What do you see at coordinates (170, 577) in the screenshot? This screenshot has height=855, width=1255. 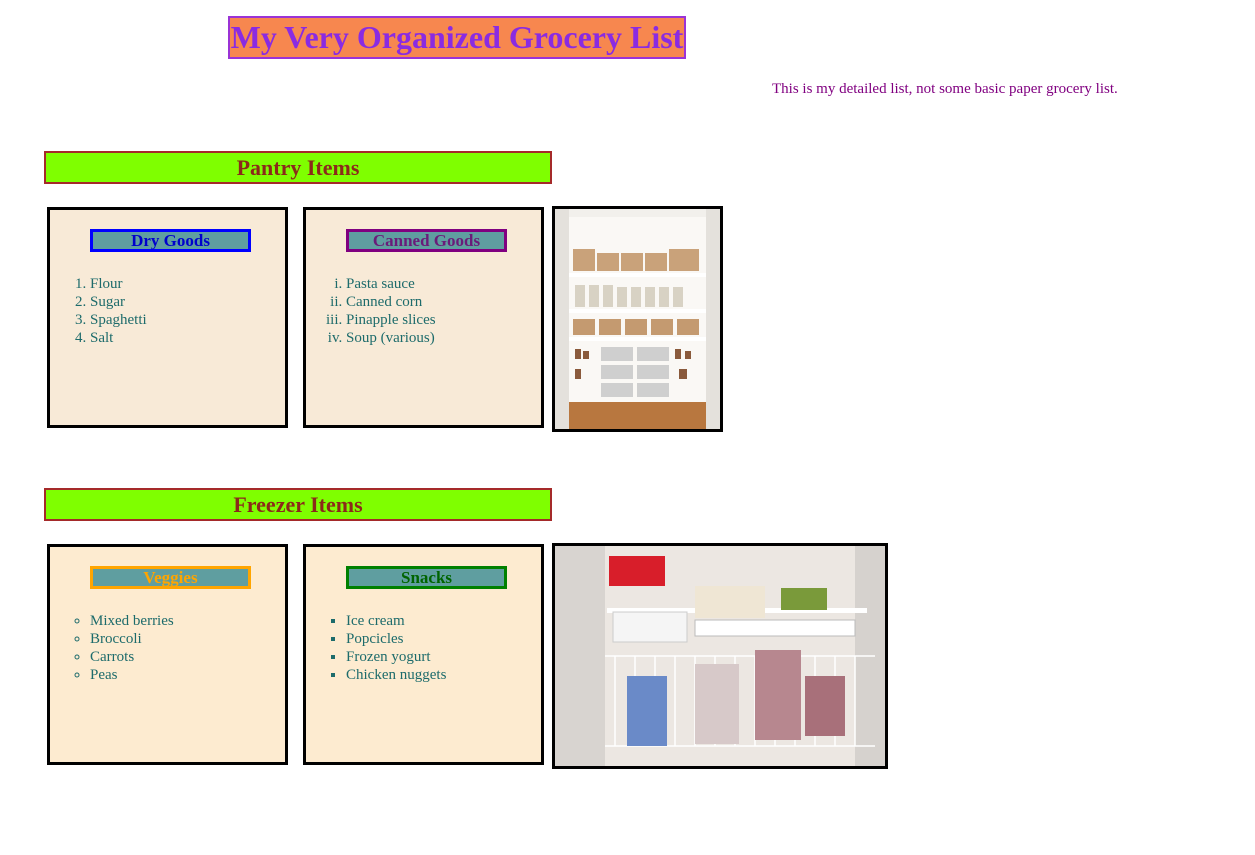 I see `veggies-heading: Veggies` at bounding box center [170, 577].